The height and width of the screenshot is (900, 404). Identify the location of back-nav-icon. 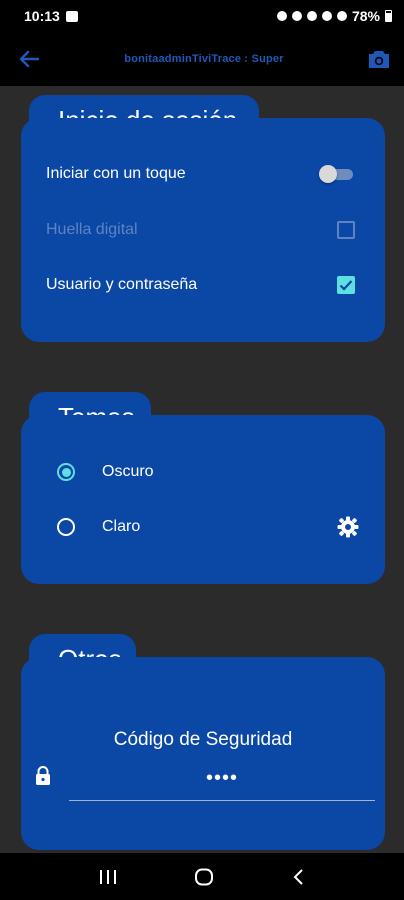
(298, 877).